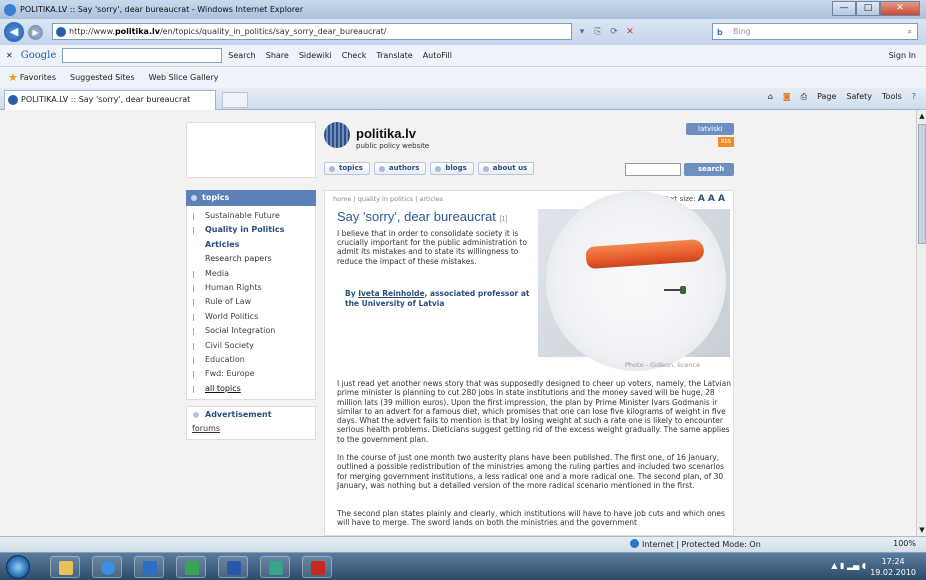 This screenshot has height=580, width=926. Describe the element at coordinates (184, 77) in the screenshot. I see `web-slice-gallery-link: Web Slice Gallery` at that location.